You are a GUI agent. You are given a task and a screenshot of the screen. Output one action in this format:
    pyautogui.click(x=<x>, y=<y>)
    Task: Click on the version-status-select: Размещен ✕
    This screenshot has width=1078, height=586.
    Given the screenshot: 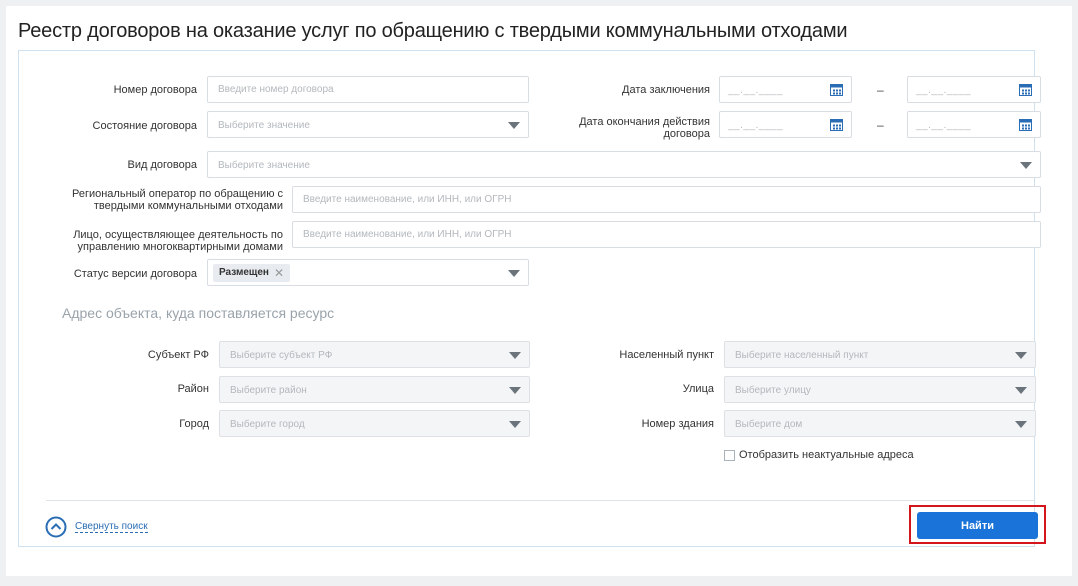 What is the action you would take?
    pyautogui.click(x=368, y=272)
    